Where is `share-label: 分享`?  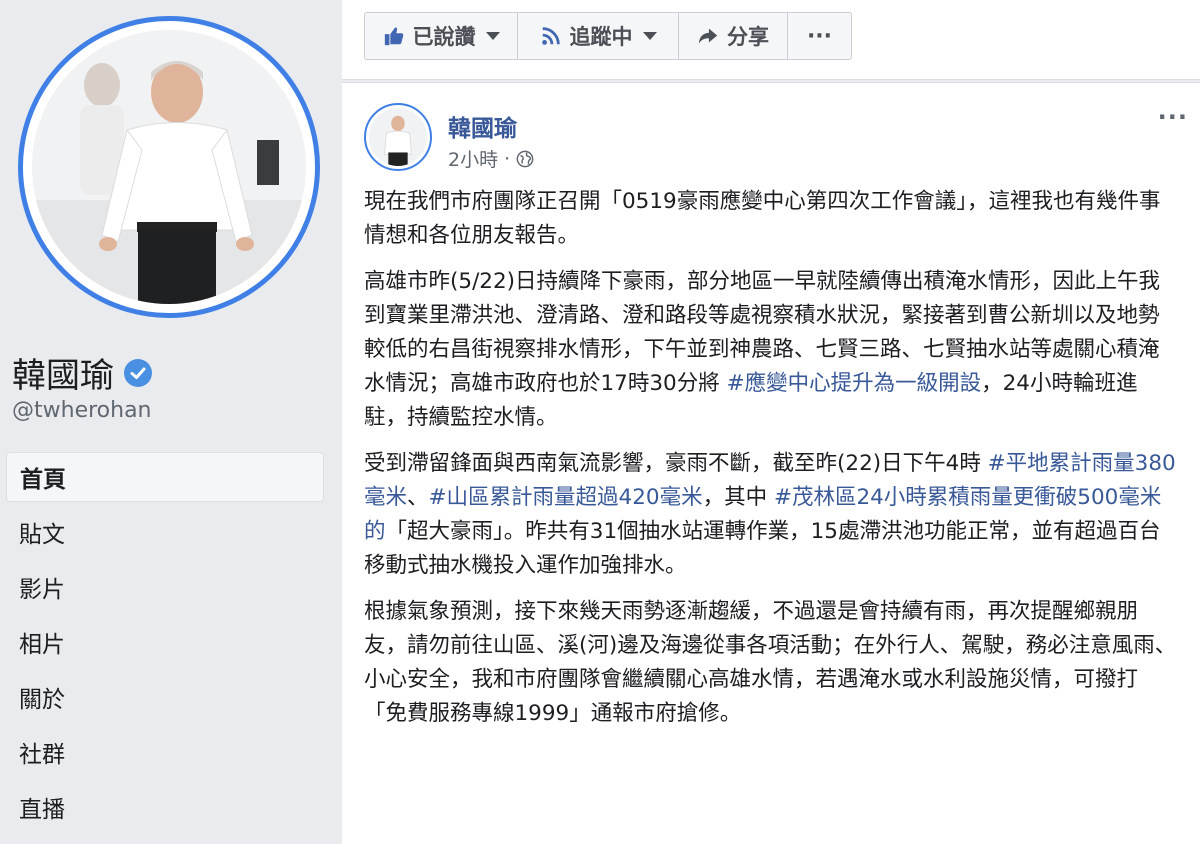 share-label: 分享 is located at coordinates (748, 37).